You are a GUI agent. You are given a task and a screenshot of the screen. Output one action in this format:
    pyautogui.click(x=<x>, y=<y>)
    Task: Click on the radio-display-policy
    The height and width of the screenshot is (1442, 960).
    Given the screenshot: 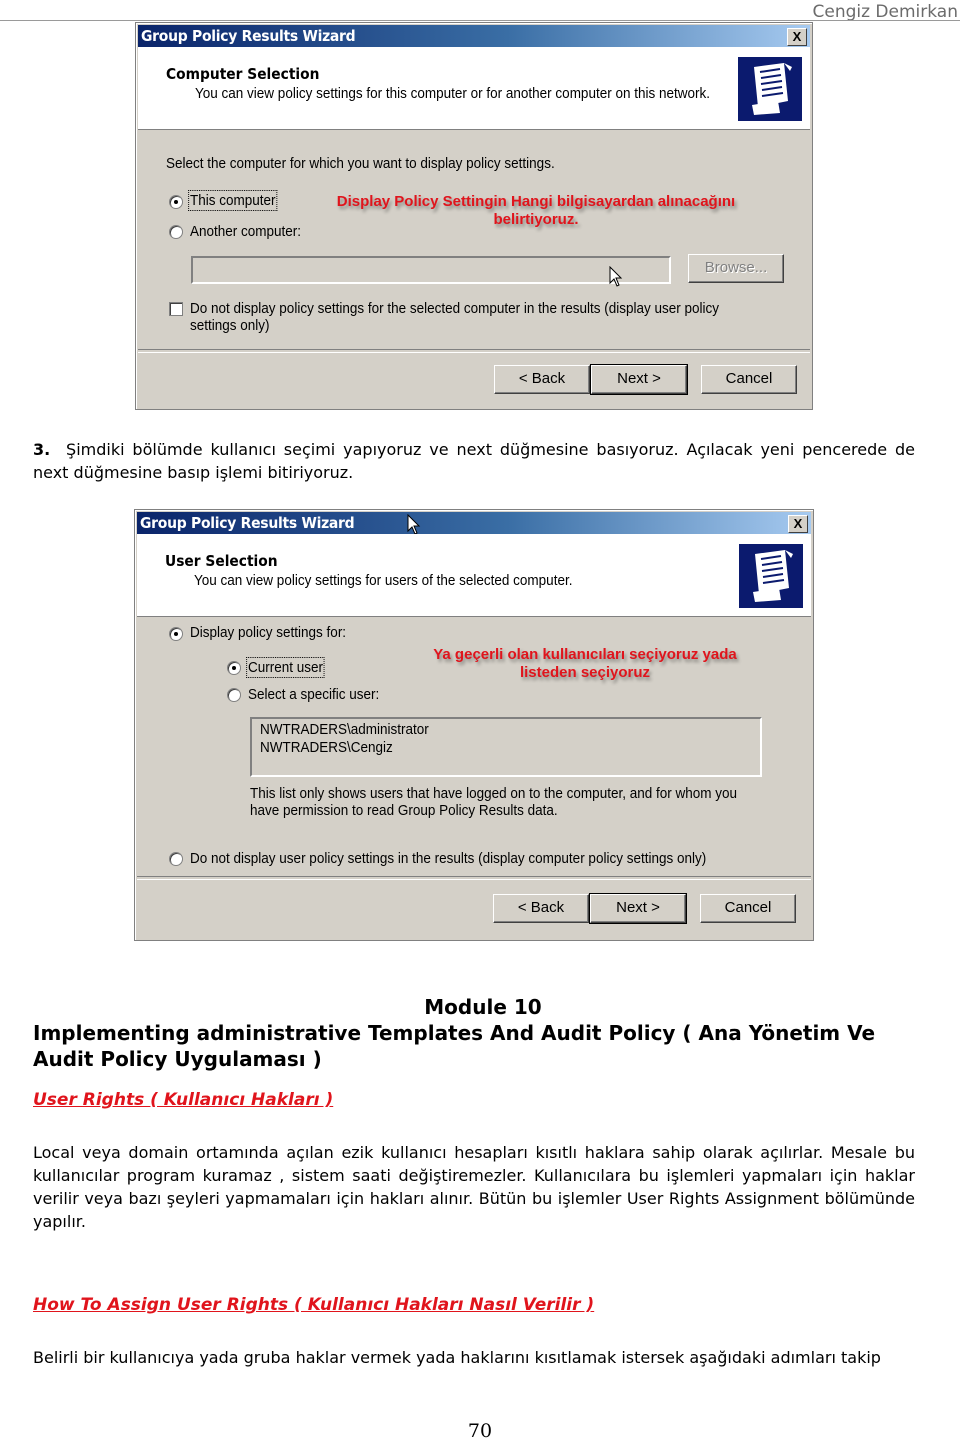 What is the action you would take?
    pyautogui.click(x=176, y=634)
    